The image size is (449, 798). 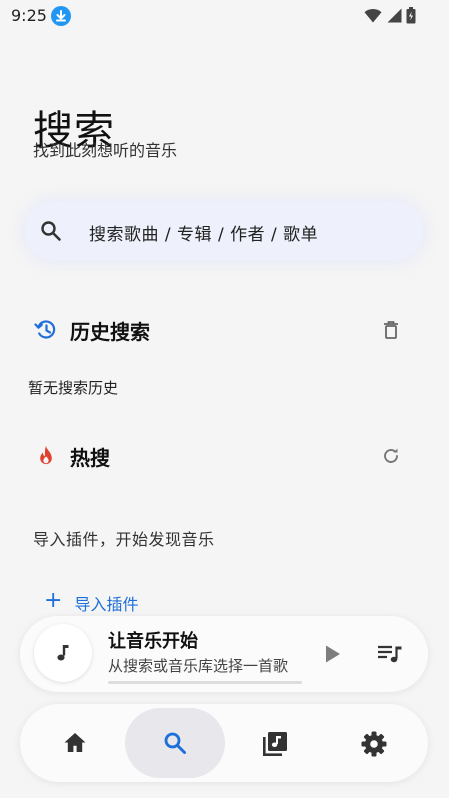 What do you see at coordinates (224, 654) in the screenshot?
I see `mini-player: 让音乐开始 从搜索或音乐库选择一首歌` at bounding box center [224, 654].